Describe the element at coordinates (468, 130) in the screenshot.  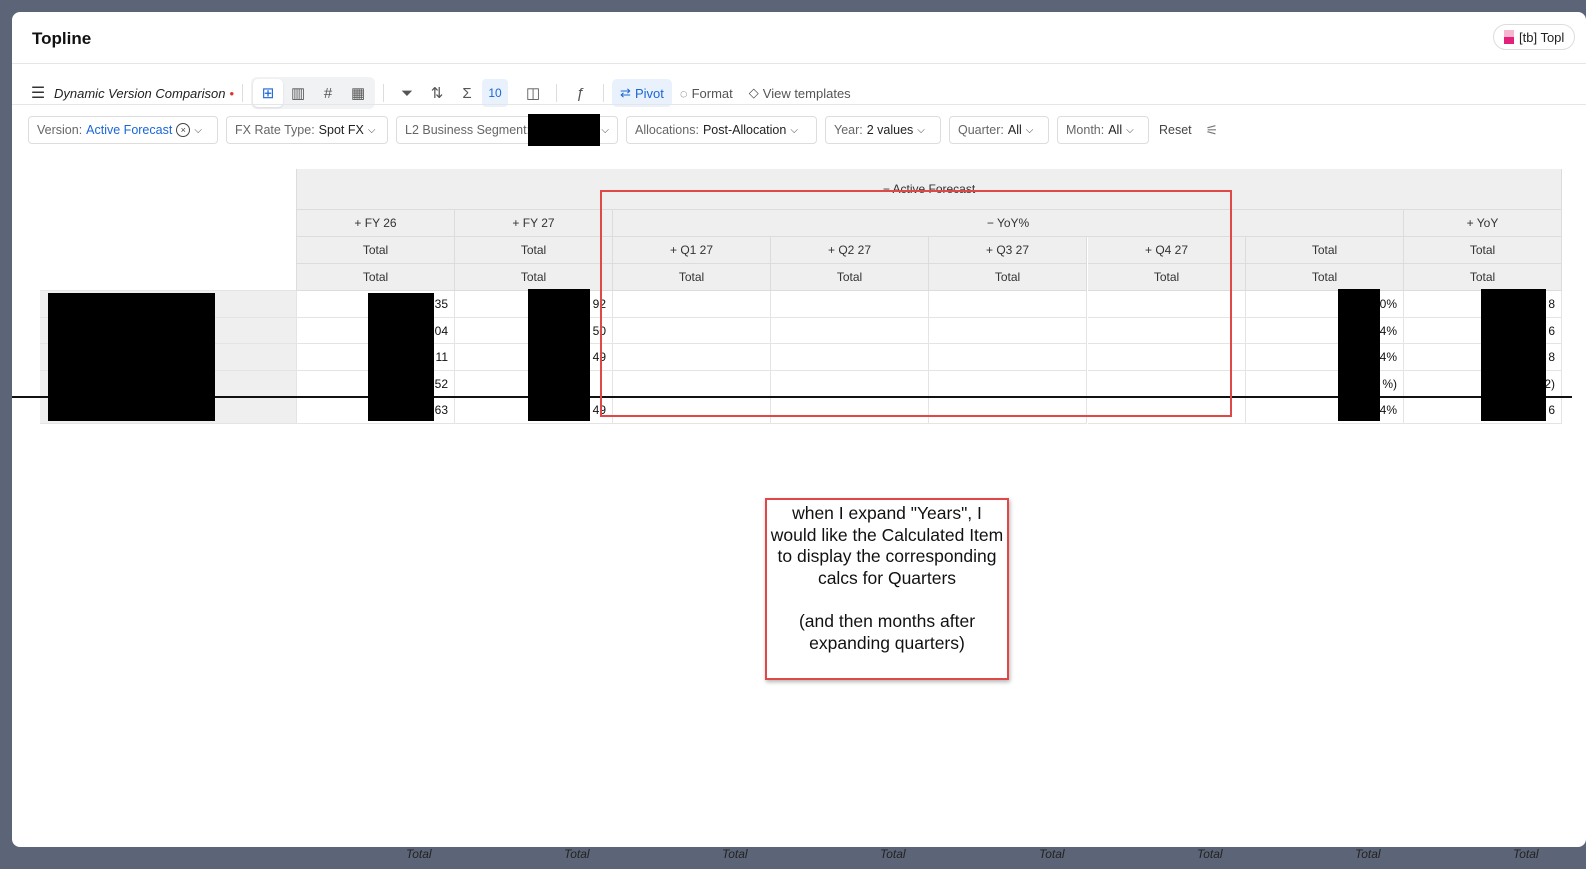
I see `filter-label: L2 Business Segment:` at that location.